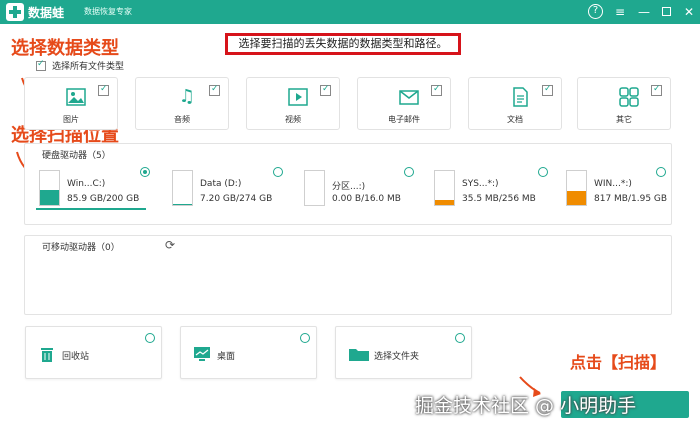  I want to click on drive-sys: SYS...*:) 35.5 MB/256 MB, so click(491, 187).